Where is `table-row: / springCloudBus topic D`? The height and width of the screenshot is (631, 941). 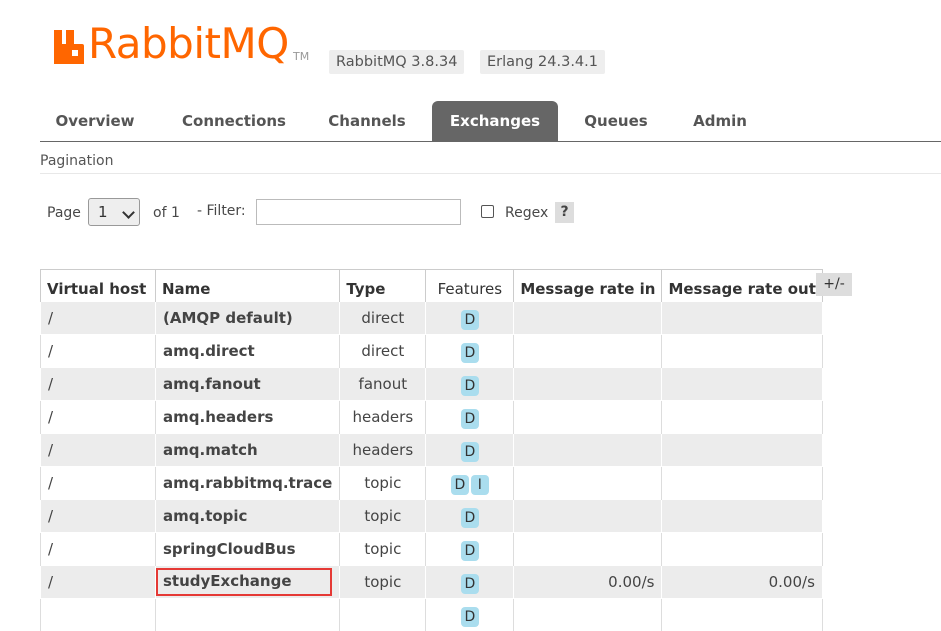
table-row: / springCloudBus topic D is located at coordinates (432, 549).